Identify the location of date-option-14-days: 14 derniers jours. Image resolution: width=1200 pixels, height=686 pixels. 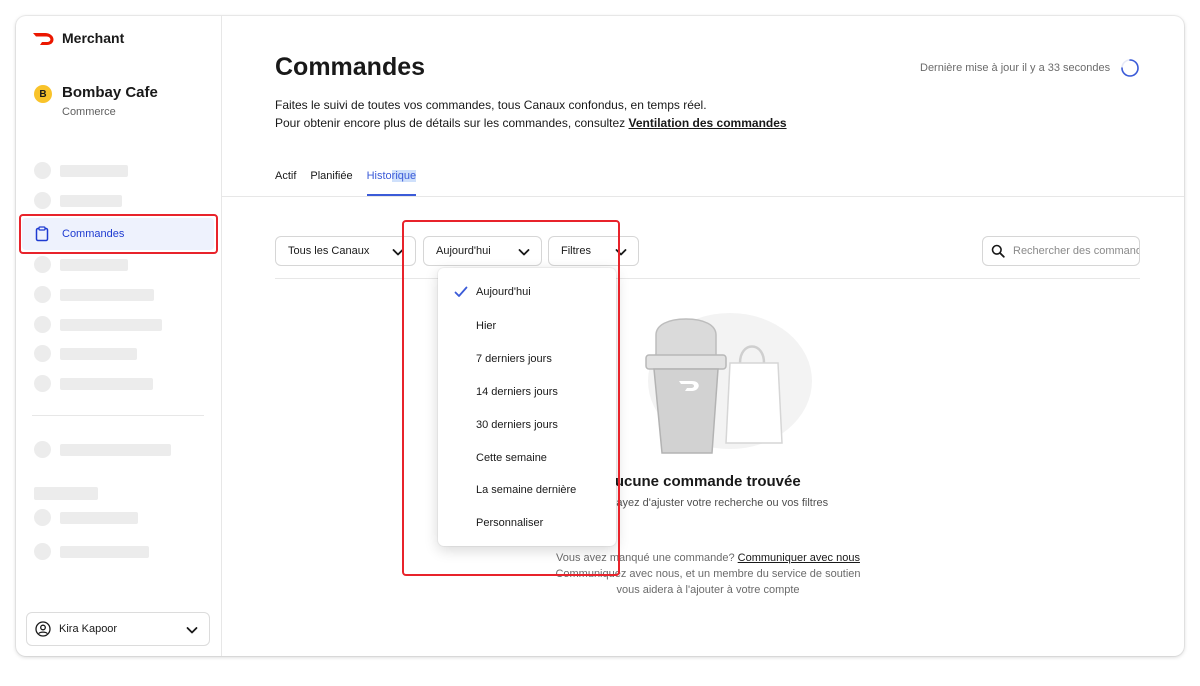
(527, 393).